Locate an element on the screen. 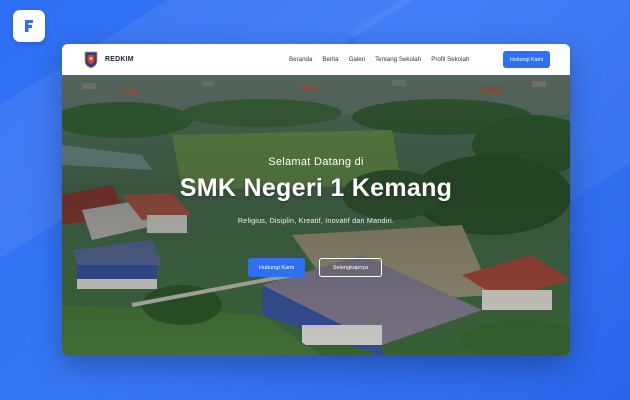 Image resolution: width=630 pixels, height=400 pixels. nav-link-beranda: Beranda is located at coordinates (300, 59).